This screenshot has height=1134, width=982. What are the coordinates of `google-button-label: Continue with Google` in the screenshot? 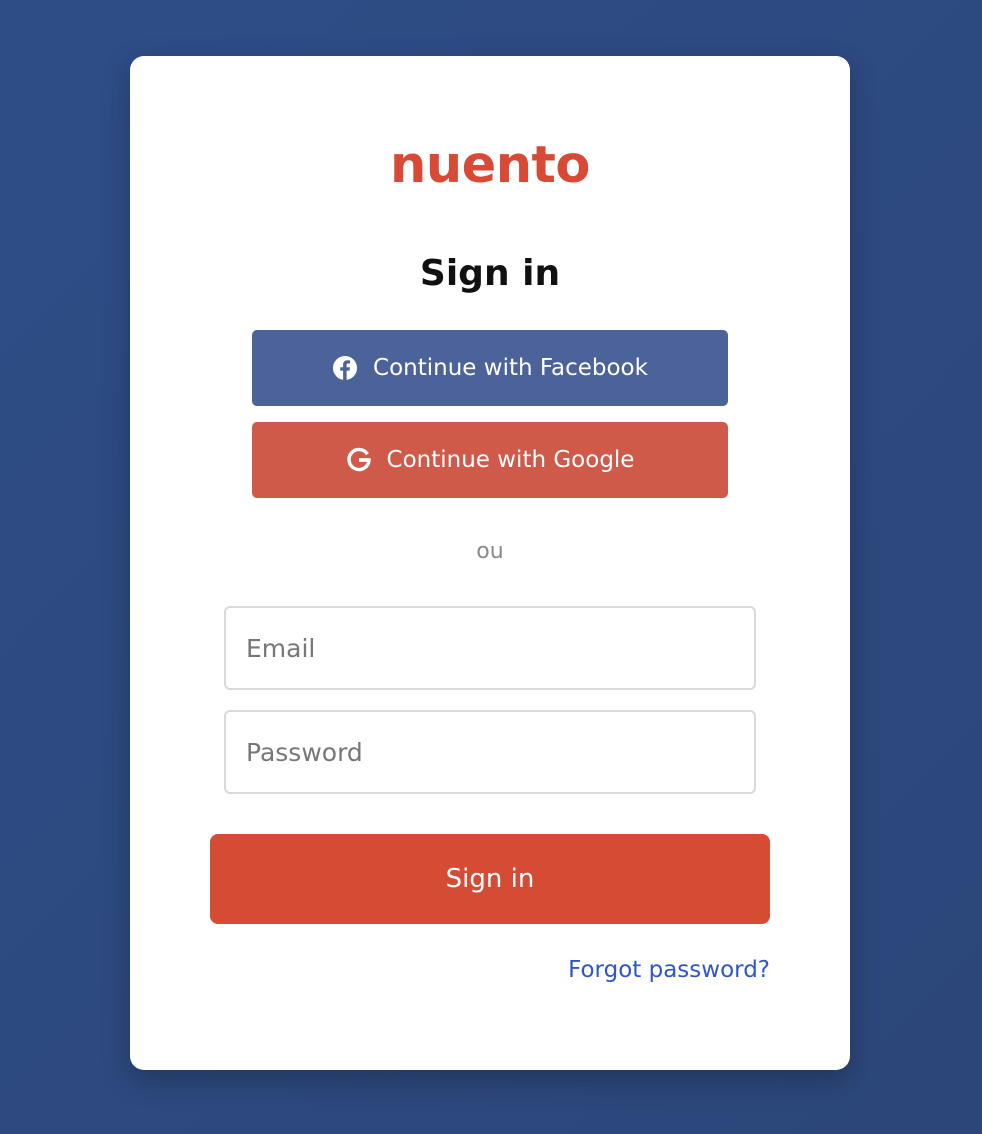 It's located at (510, 460).